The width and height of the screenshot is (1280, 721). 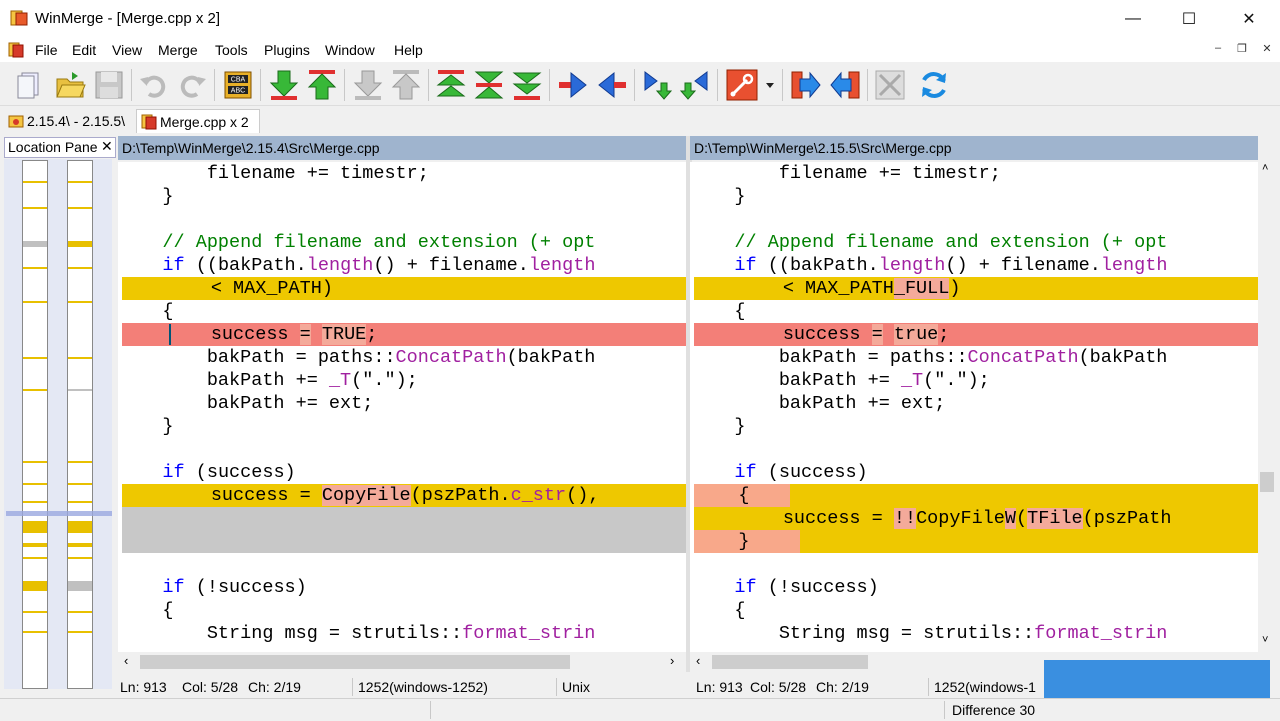 I want to click on menu-plugins: Plugins, so click(x=287, y=50).